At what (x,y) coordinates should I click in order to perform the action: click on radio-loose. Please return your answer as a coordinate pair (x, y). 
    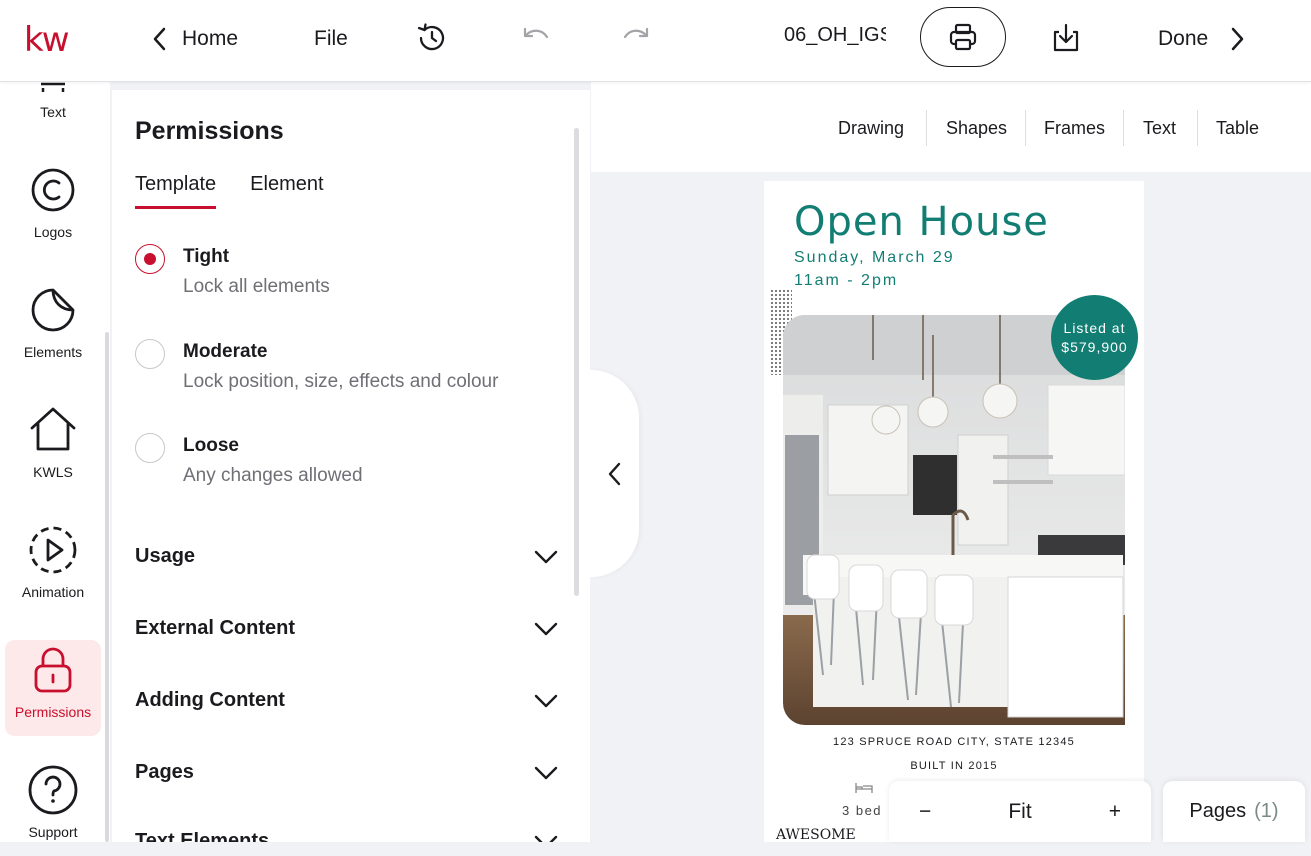
    Looking at the image, I should click on (150, 448).